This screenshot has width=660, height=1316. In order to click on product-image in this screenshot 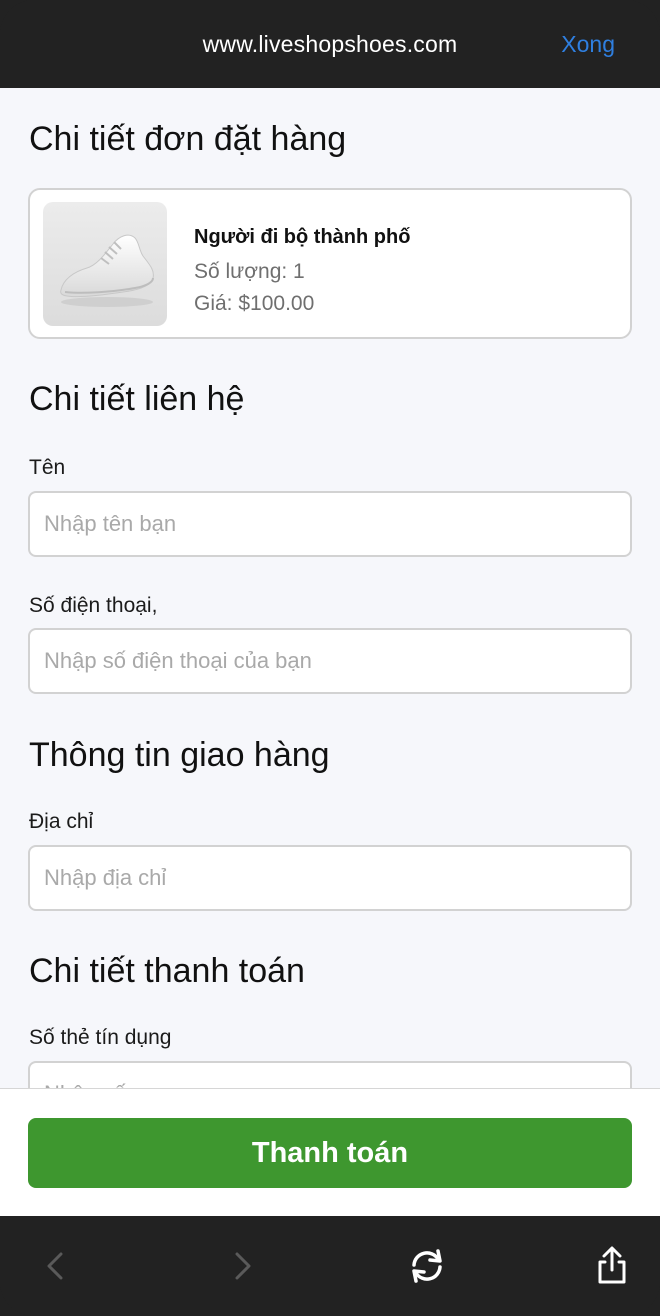, I will do `click(105, 264)`.